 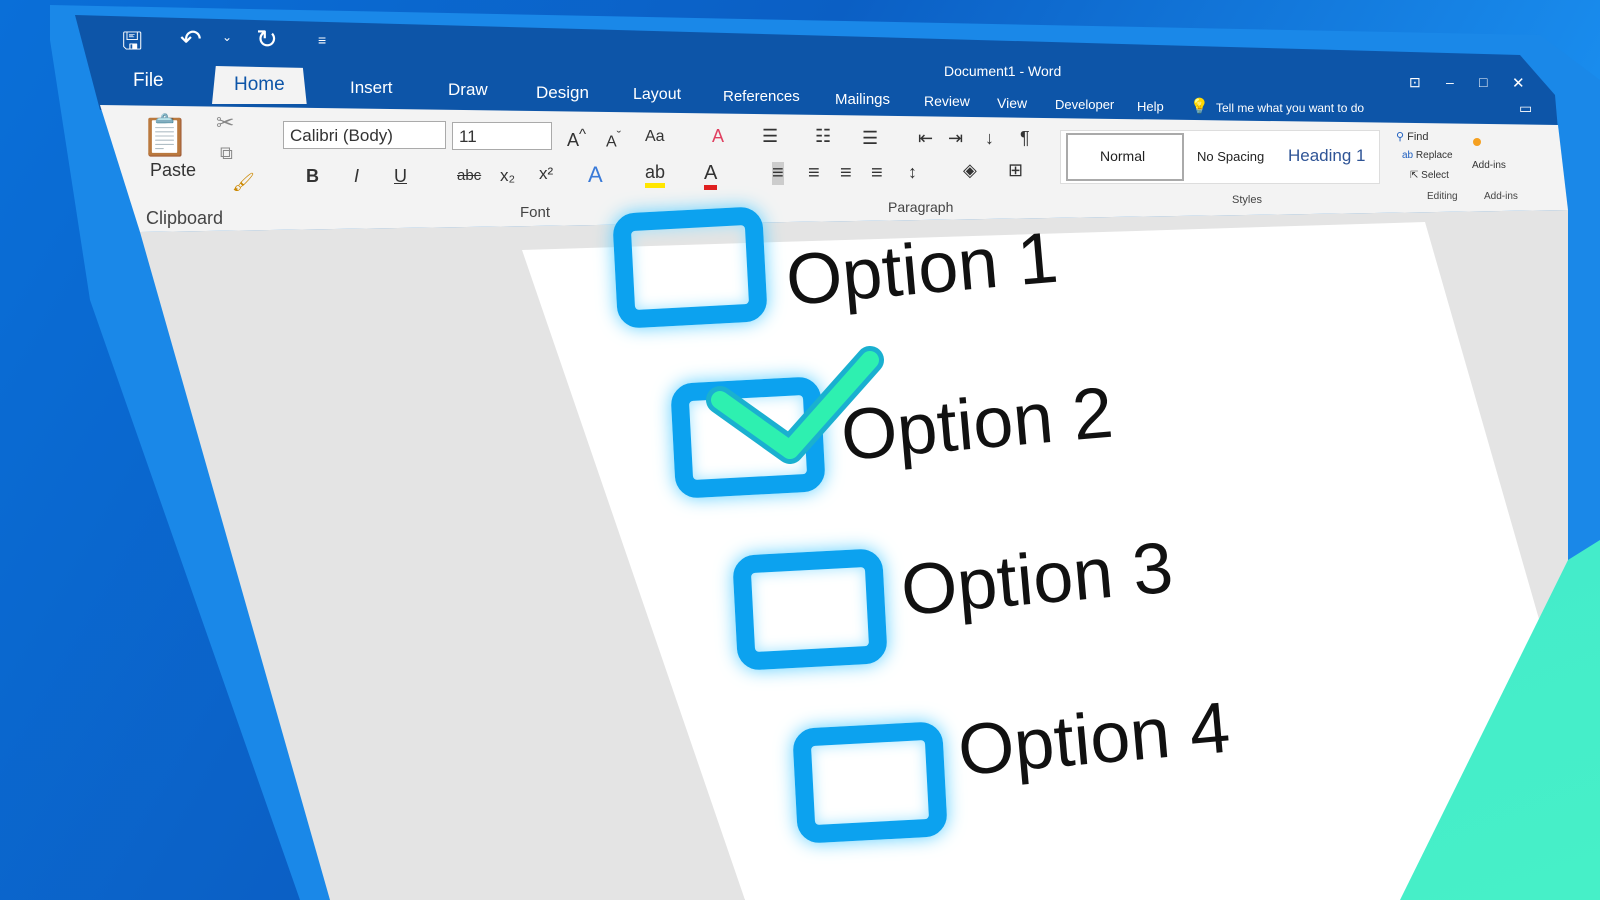 I want to click on lightbulb-icon: 💡, so click(x=1199, y=106).